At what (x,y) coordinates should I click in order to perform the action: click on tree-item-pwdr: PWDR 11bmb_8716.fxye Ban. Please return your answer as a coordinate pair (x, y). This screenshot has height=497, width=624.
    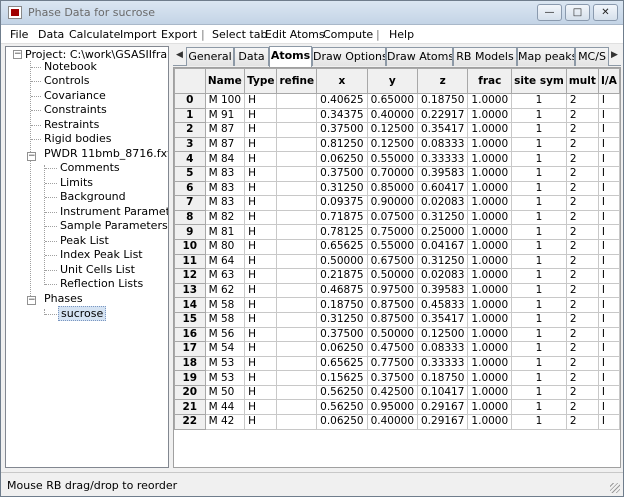
    Looking at the image, I should click on (106, 154).